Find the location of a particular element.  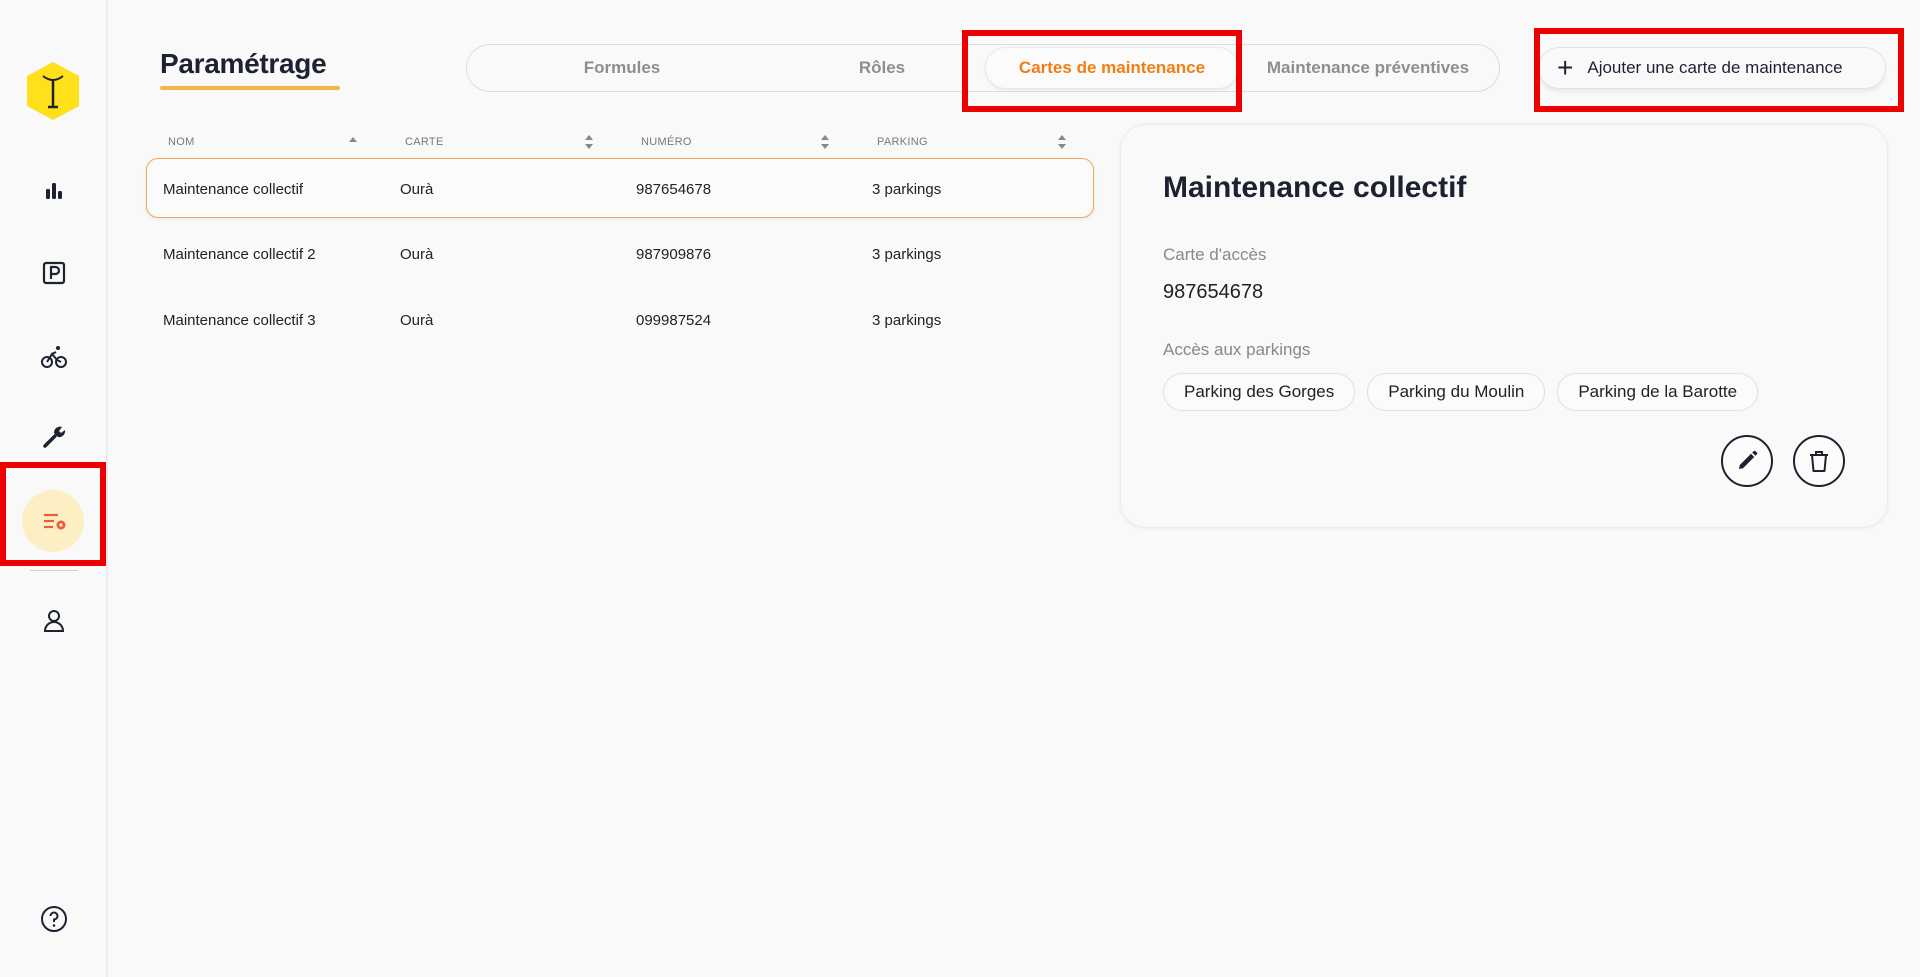

access-card-value: 987654678 is located at coordinates (1213, 292).